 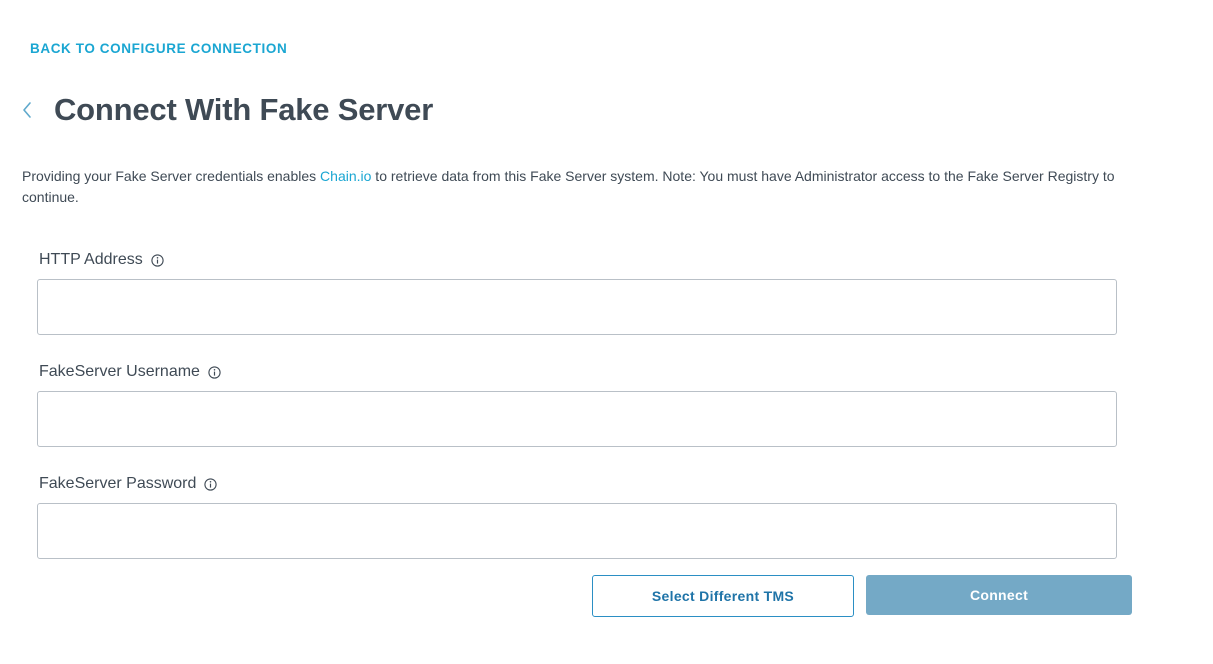 I want to click on http-address-input, so click(x=577, y=307).